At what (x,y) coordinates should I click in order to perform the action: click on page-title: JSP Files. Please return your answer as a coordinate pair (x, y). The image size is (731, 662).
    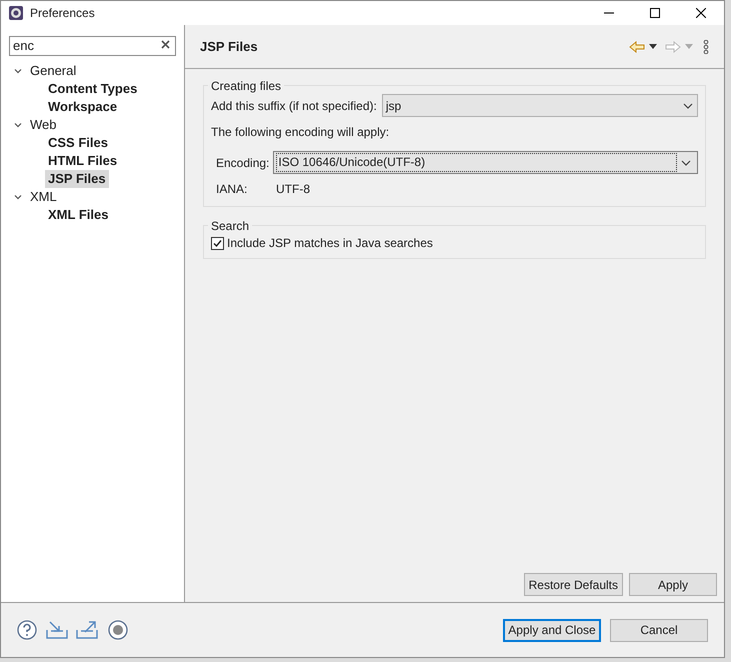
    Looking at the image, I should click on (229, 47).